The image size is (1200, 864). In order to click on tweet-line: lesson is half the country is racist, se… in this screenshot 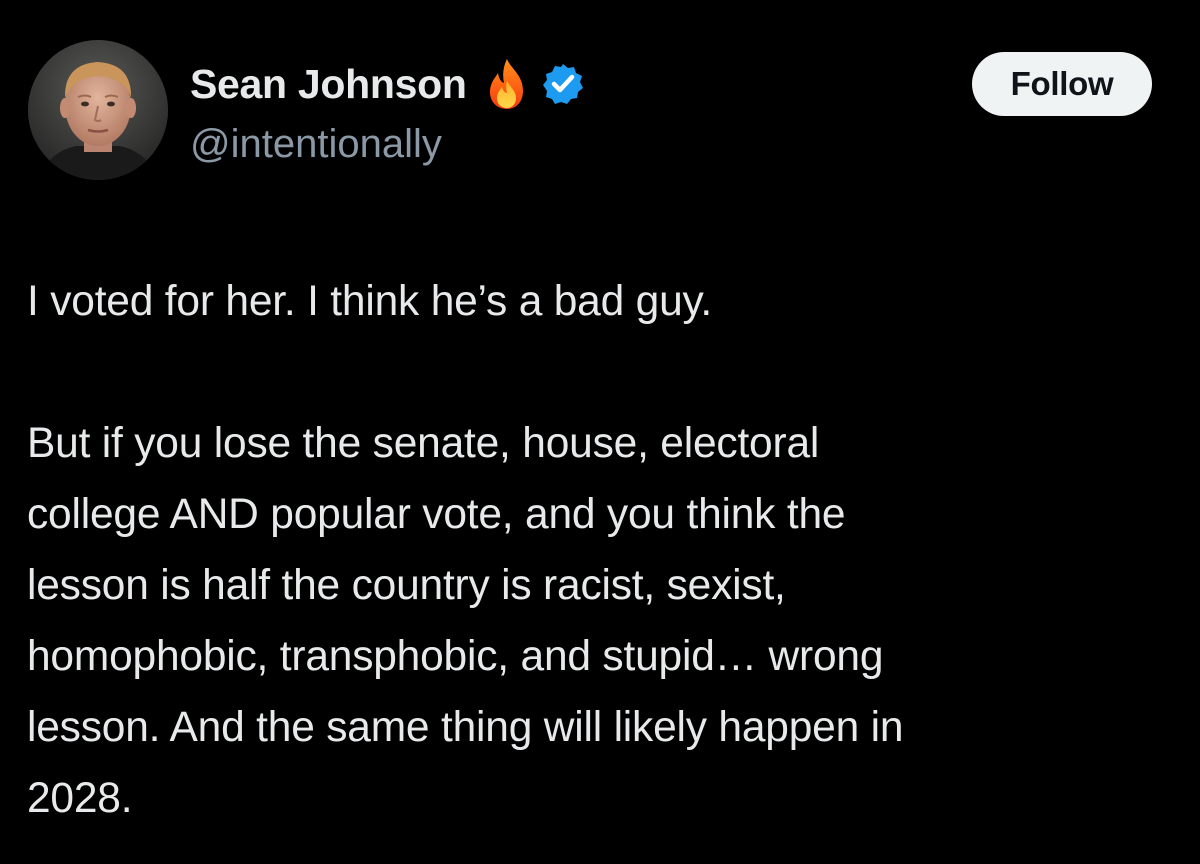, I will do `click(406, 585)`.